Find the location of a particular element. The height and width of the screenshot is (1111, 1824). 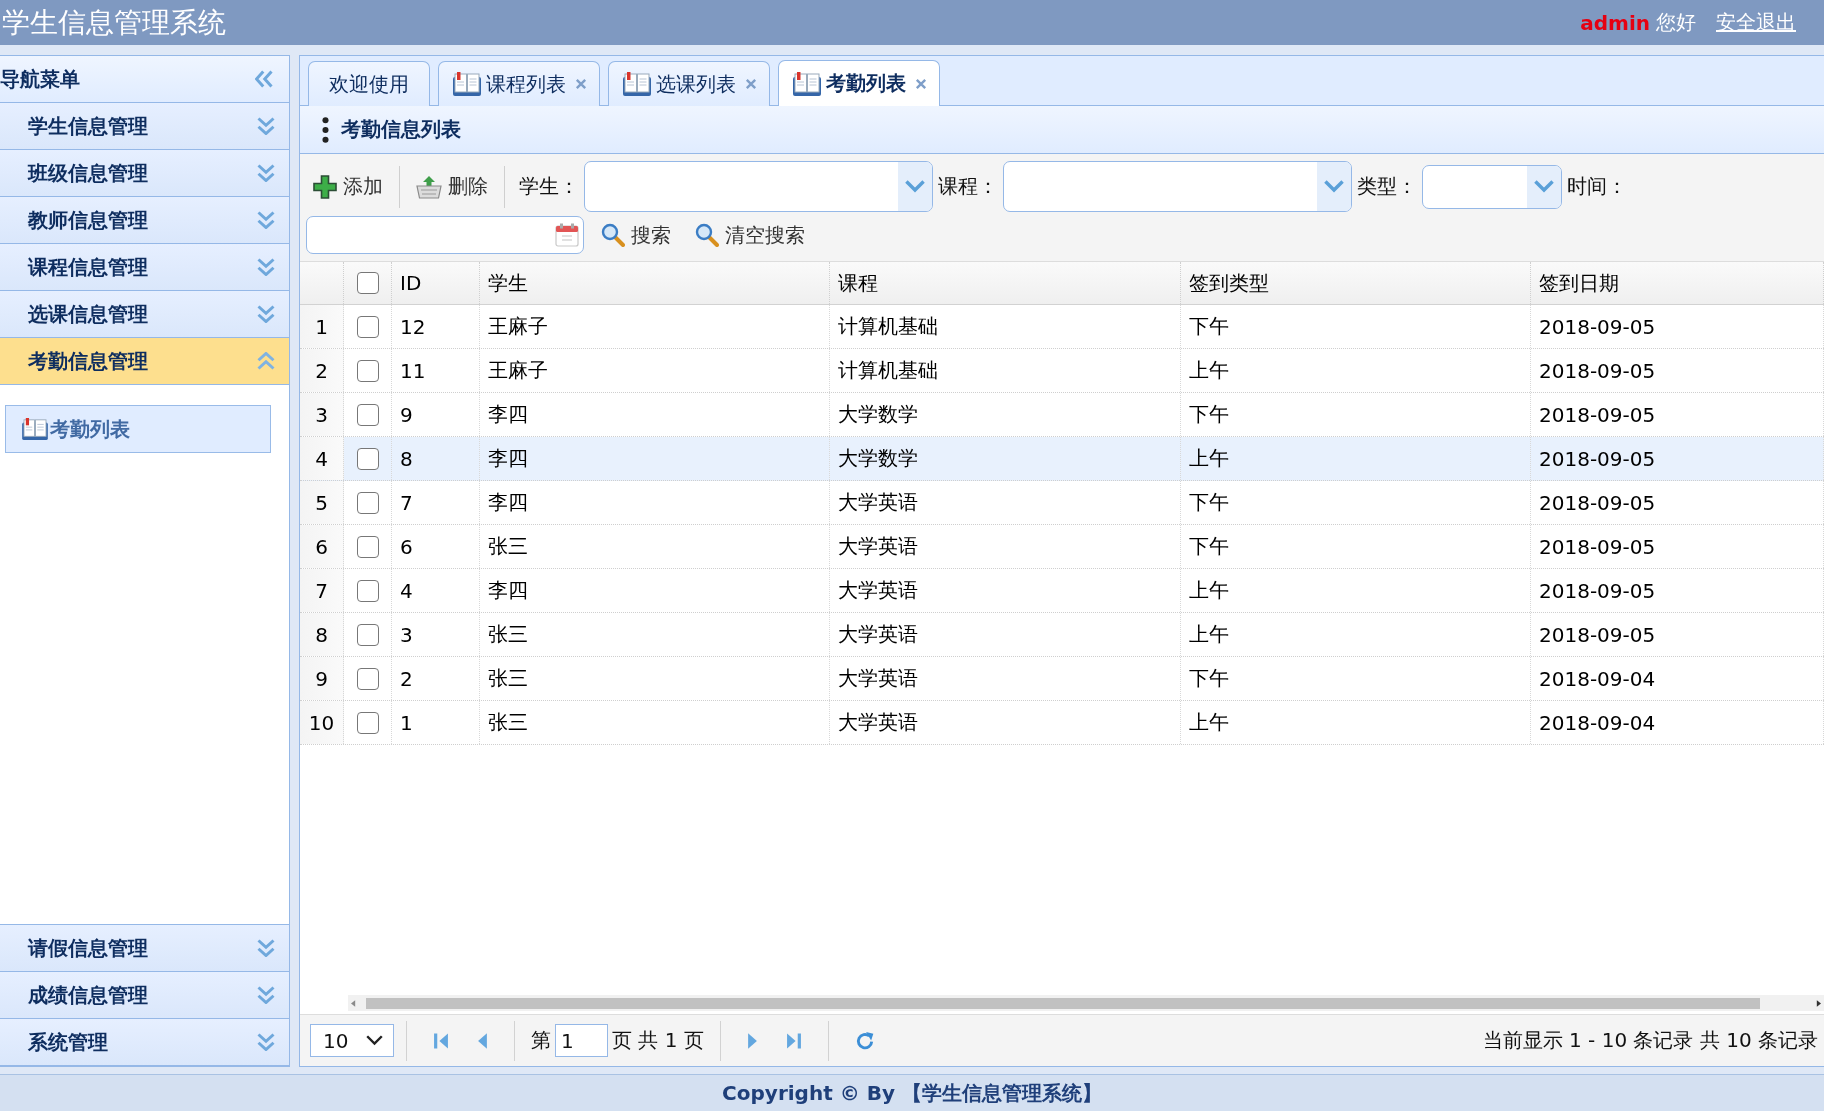

tab: 选课列表 is located at coordinates (689, 83).